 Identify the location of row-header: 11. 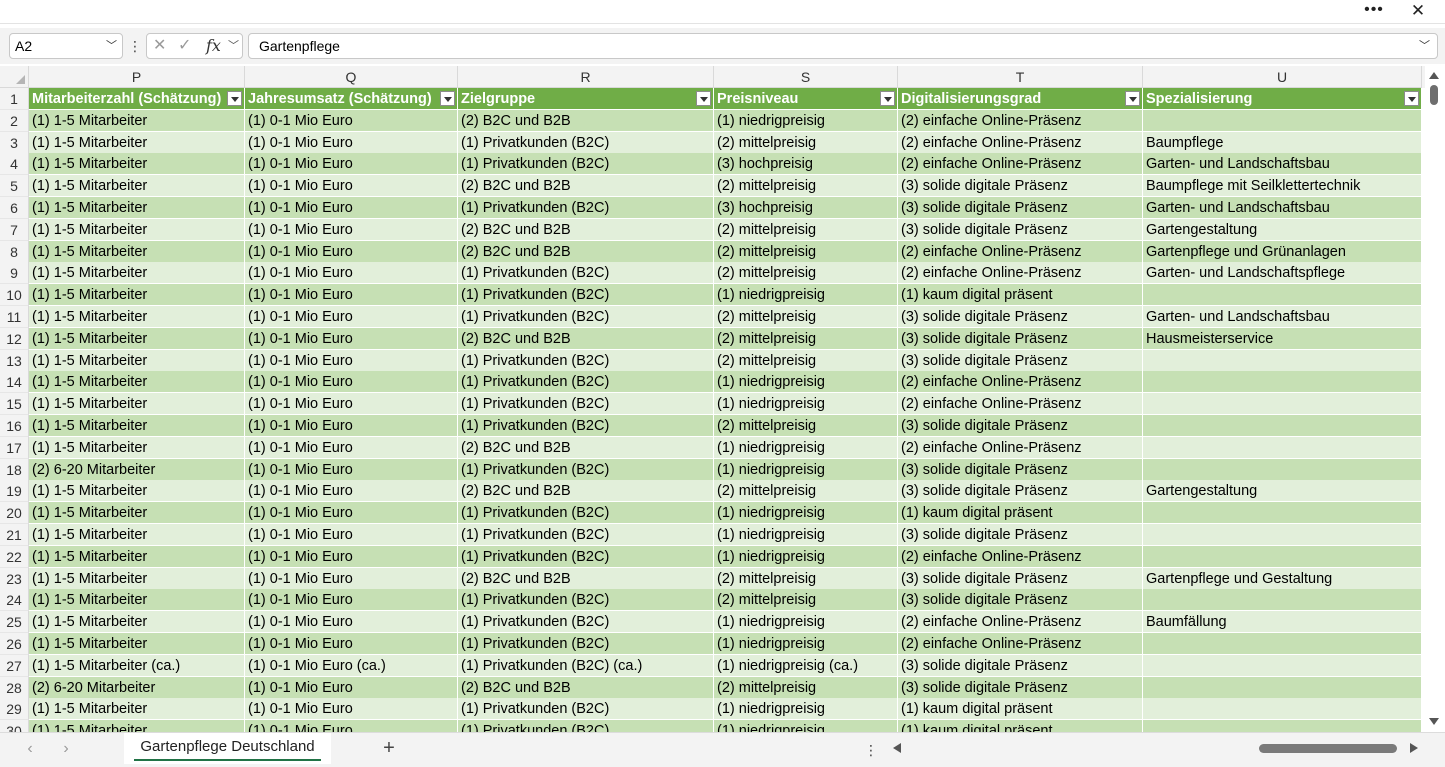
(14, 317).